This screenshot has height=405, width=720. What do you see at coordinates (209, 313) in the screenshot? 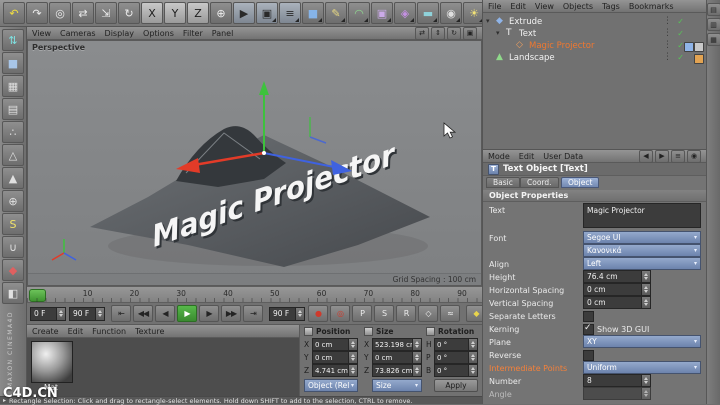
I see `next-frame: ▶` at bounding box center [209, 313].